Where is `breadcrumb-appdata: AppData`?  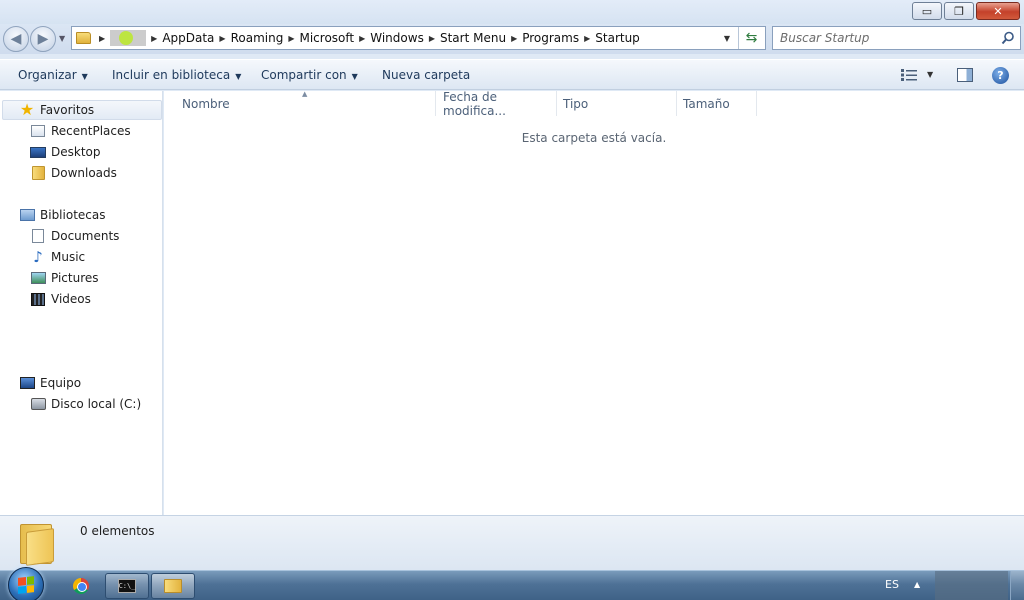
breadcrumb-appdata: AppData is located at coordinates (188, 38).